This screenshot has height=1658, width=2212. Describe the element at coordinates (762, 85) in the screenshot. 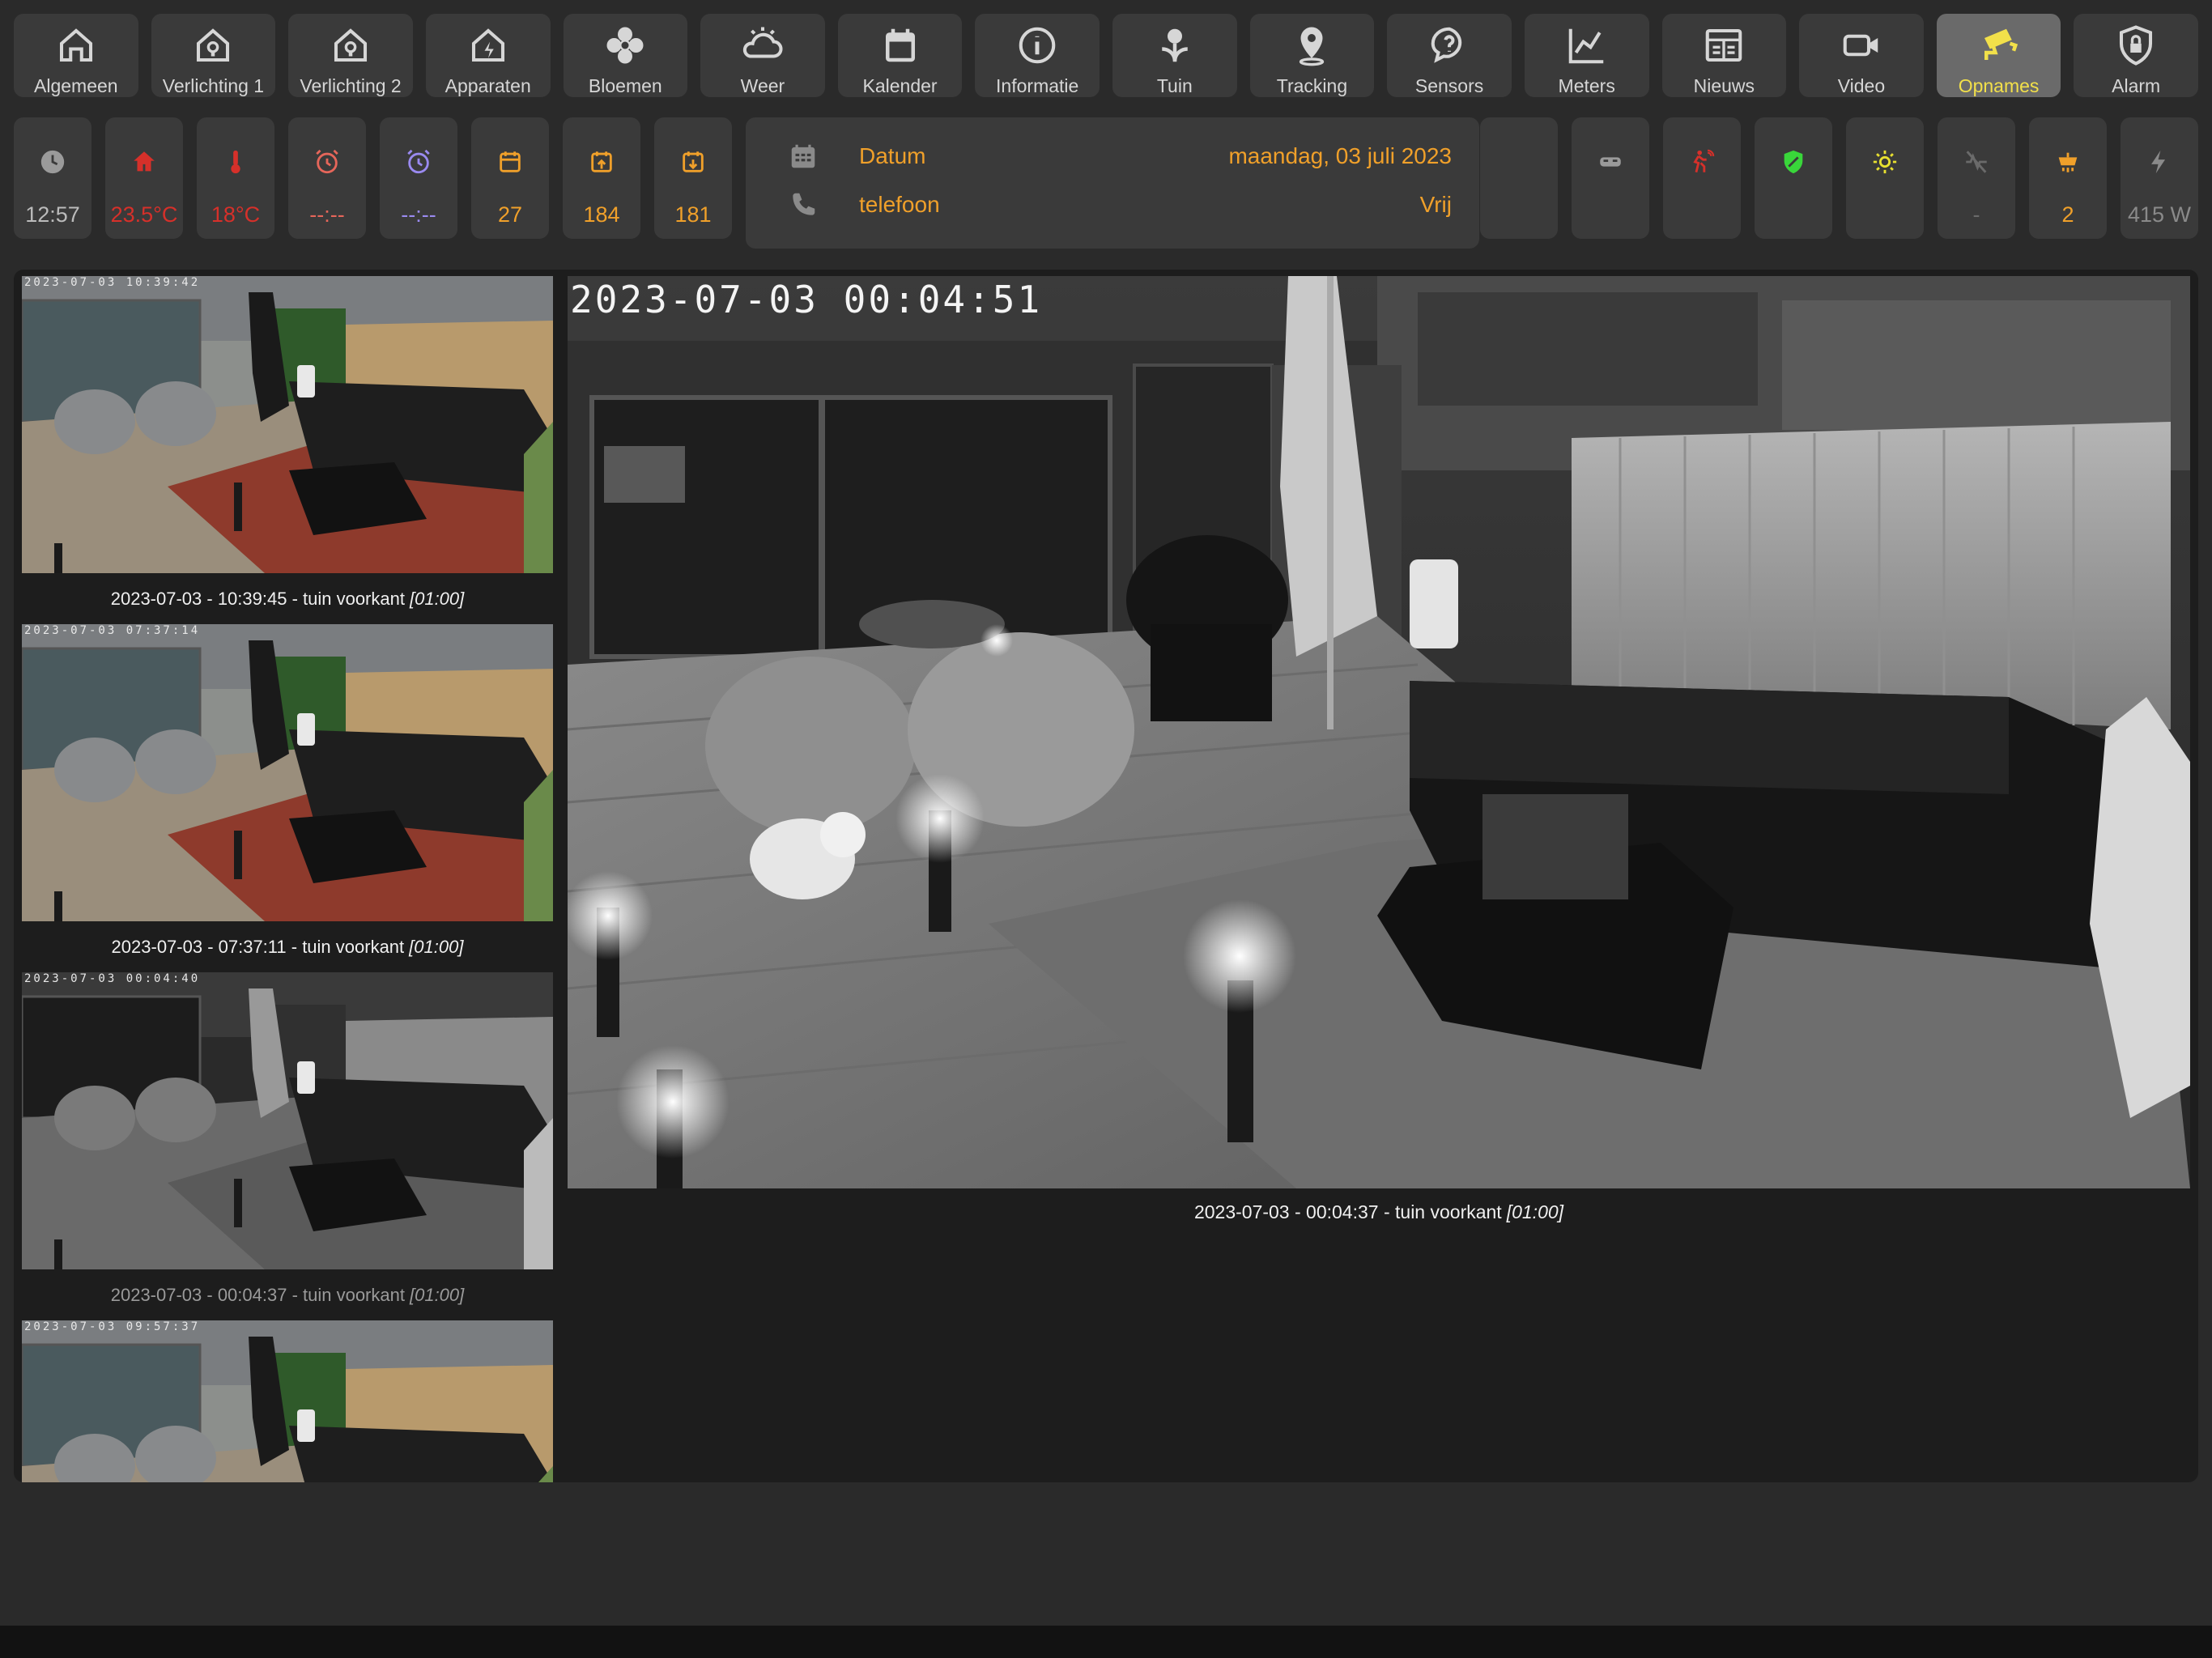

I see `tab-label: Weer` at that location.